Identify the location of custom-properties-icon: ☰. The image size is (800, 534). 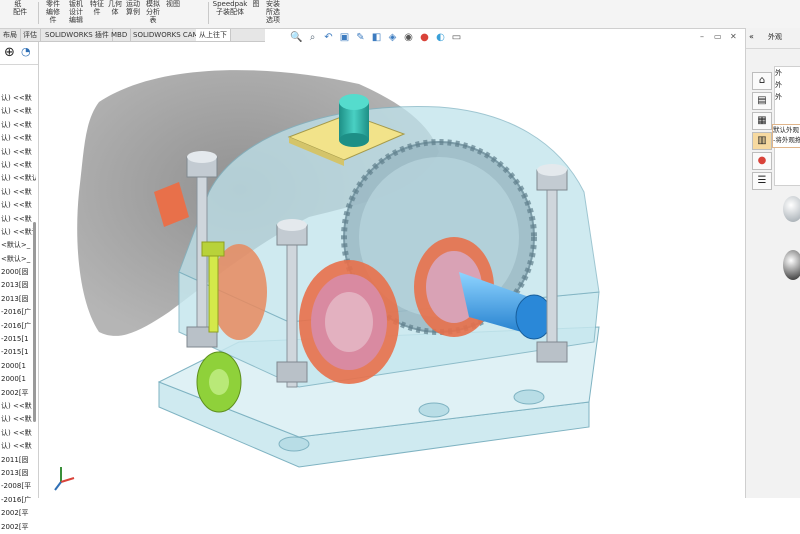
(762, 181).